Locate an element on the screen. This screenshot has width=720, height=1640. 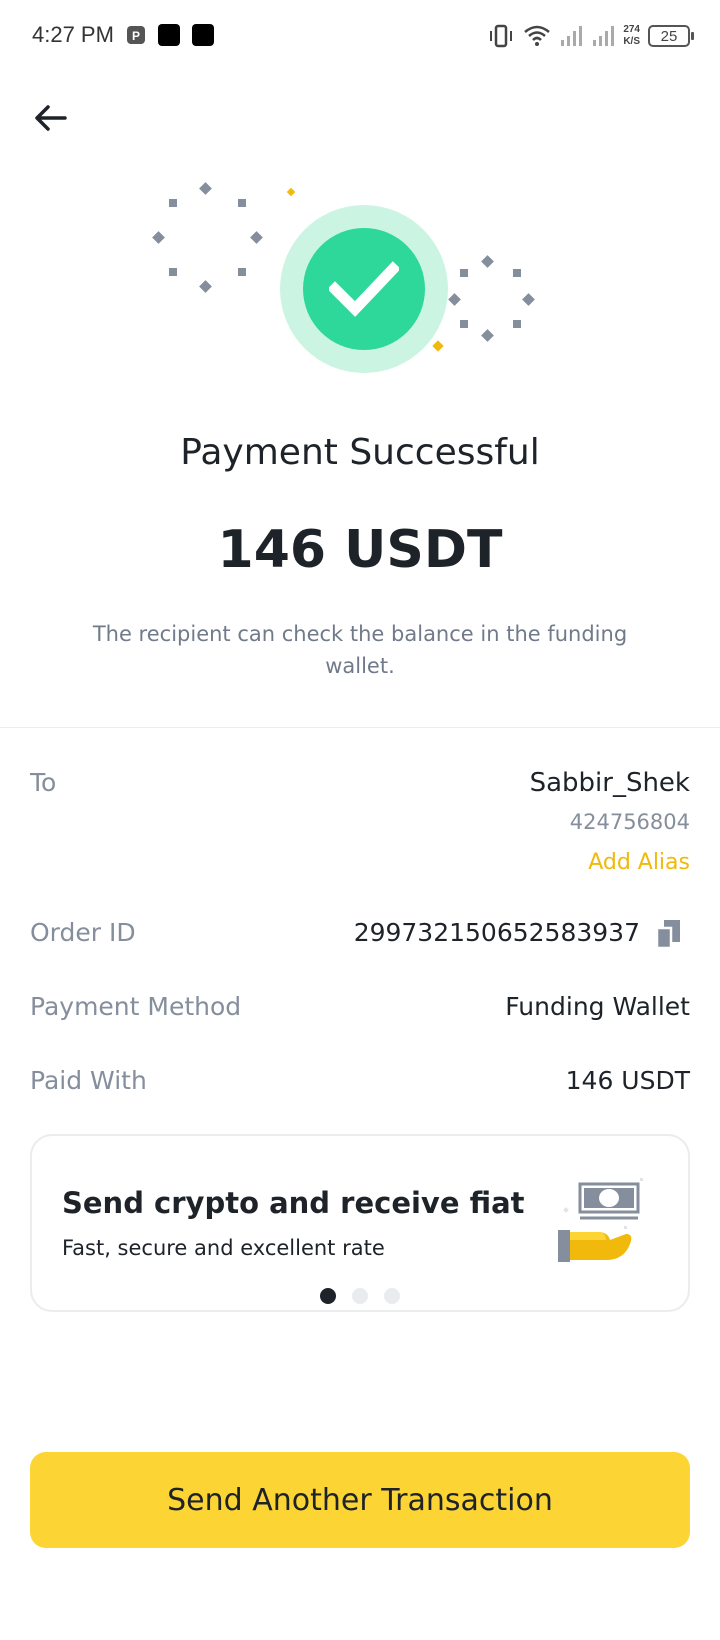
checkmark-icon is located at coordinates (364, 289).